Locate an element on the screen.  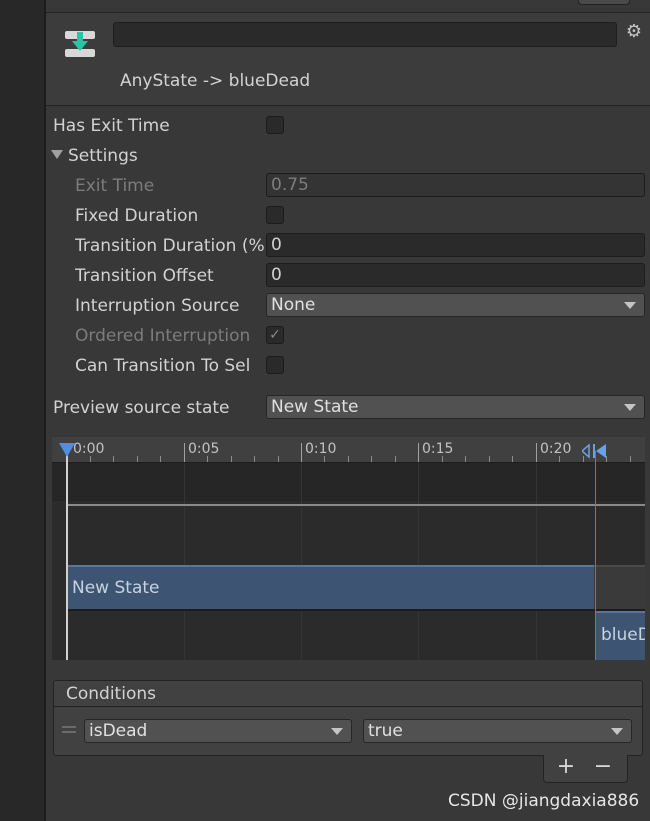
top-toolbar-button is located at coordinates (604, 2).